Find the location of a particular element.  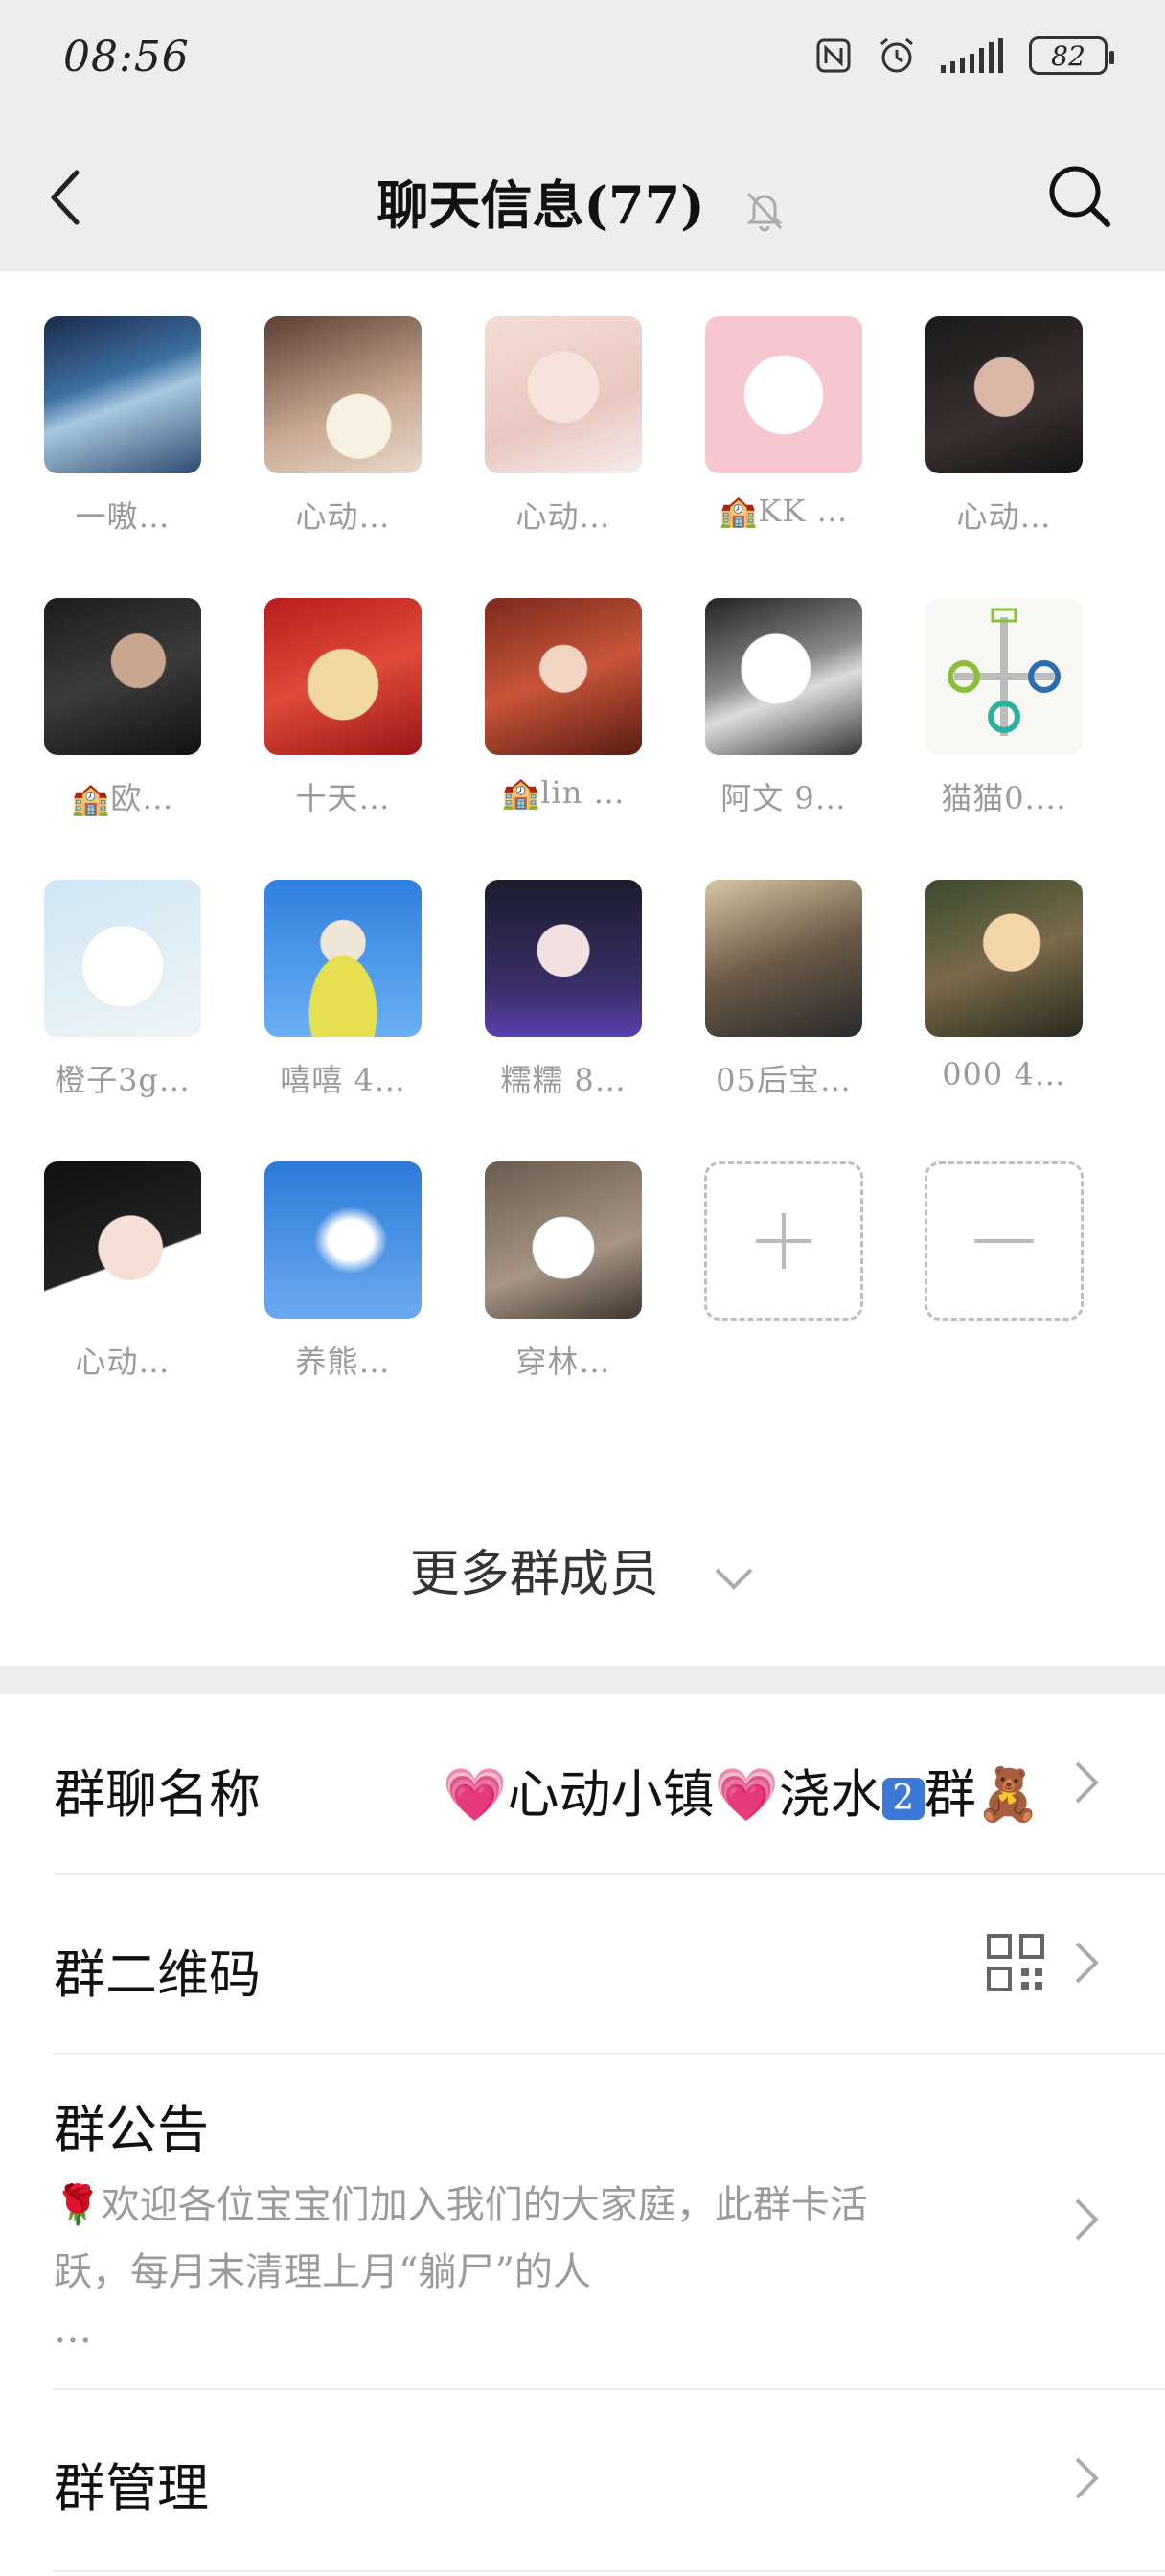

alarm-icon is located at coordinates (897, 55).